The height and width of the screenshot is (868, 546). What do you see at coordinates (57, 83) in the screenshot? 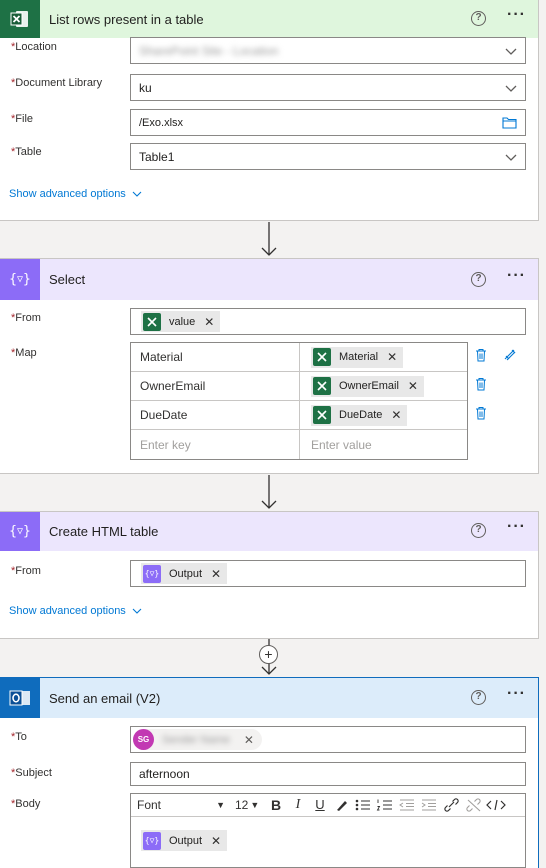
I see `library-label: *Document Library` at bounding box center [57, 83].